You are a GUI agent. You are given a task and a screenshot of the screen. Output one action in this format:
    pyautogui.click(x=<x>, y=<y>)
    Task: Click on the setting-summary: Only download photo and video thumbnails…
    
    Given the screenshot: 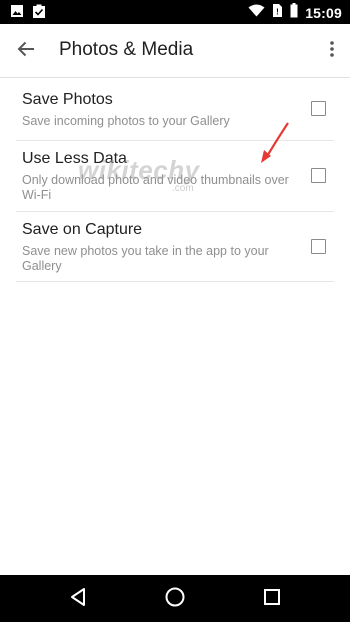 What is the action you would take?
    pyautogui.click(x=155, y=187)
    